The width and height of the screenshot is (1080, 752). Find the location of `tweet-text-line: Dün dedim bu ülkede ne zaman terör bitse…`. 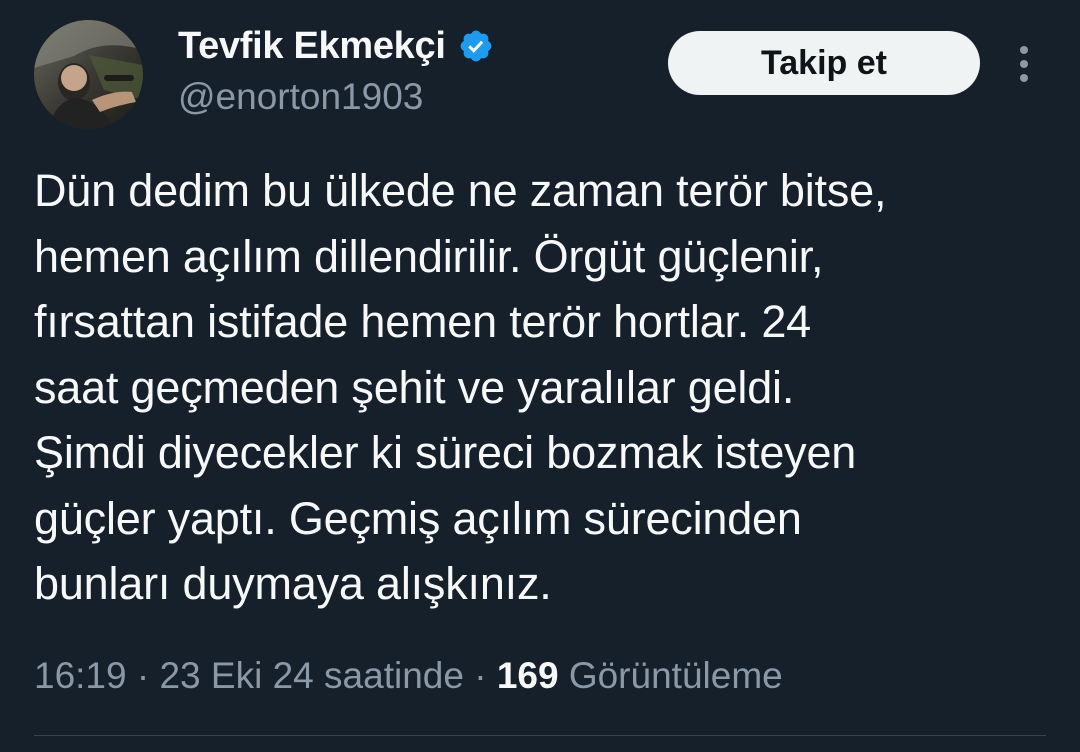

tweet-text-line: Dün dedim bu ülkede ne zaman terör bitse… is located at coordinates (460, 190).